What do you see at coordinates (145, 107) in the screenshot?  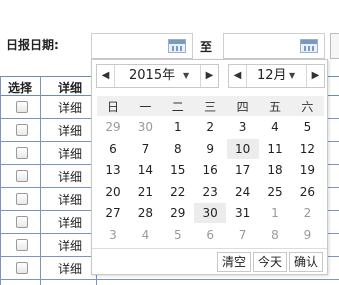 I see `weekday-label: 一` at bounding box center [145, 107].